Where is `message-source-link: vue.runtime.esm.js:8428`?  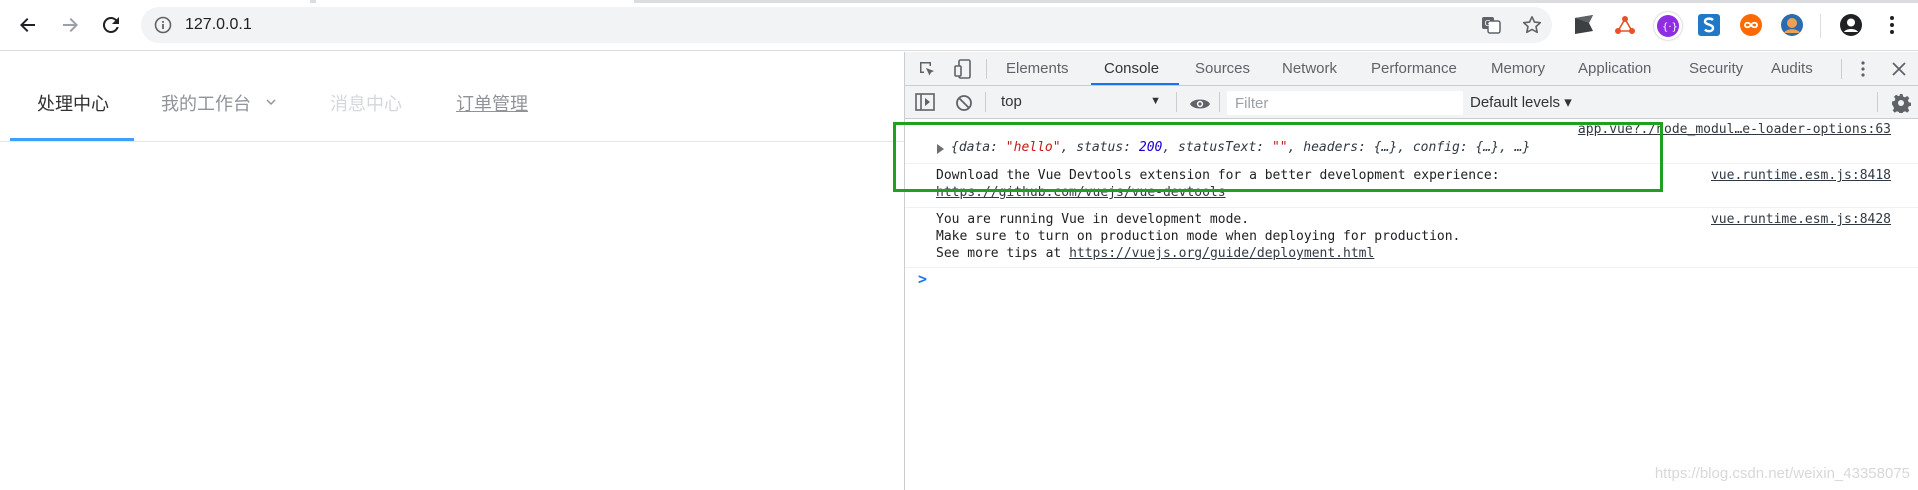
message-source-link: vue.runtime.esm.js:8428 is located at coordinates (1801, 219).